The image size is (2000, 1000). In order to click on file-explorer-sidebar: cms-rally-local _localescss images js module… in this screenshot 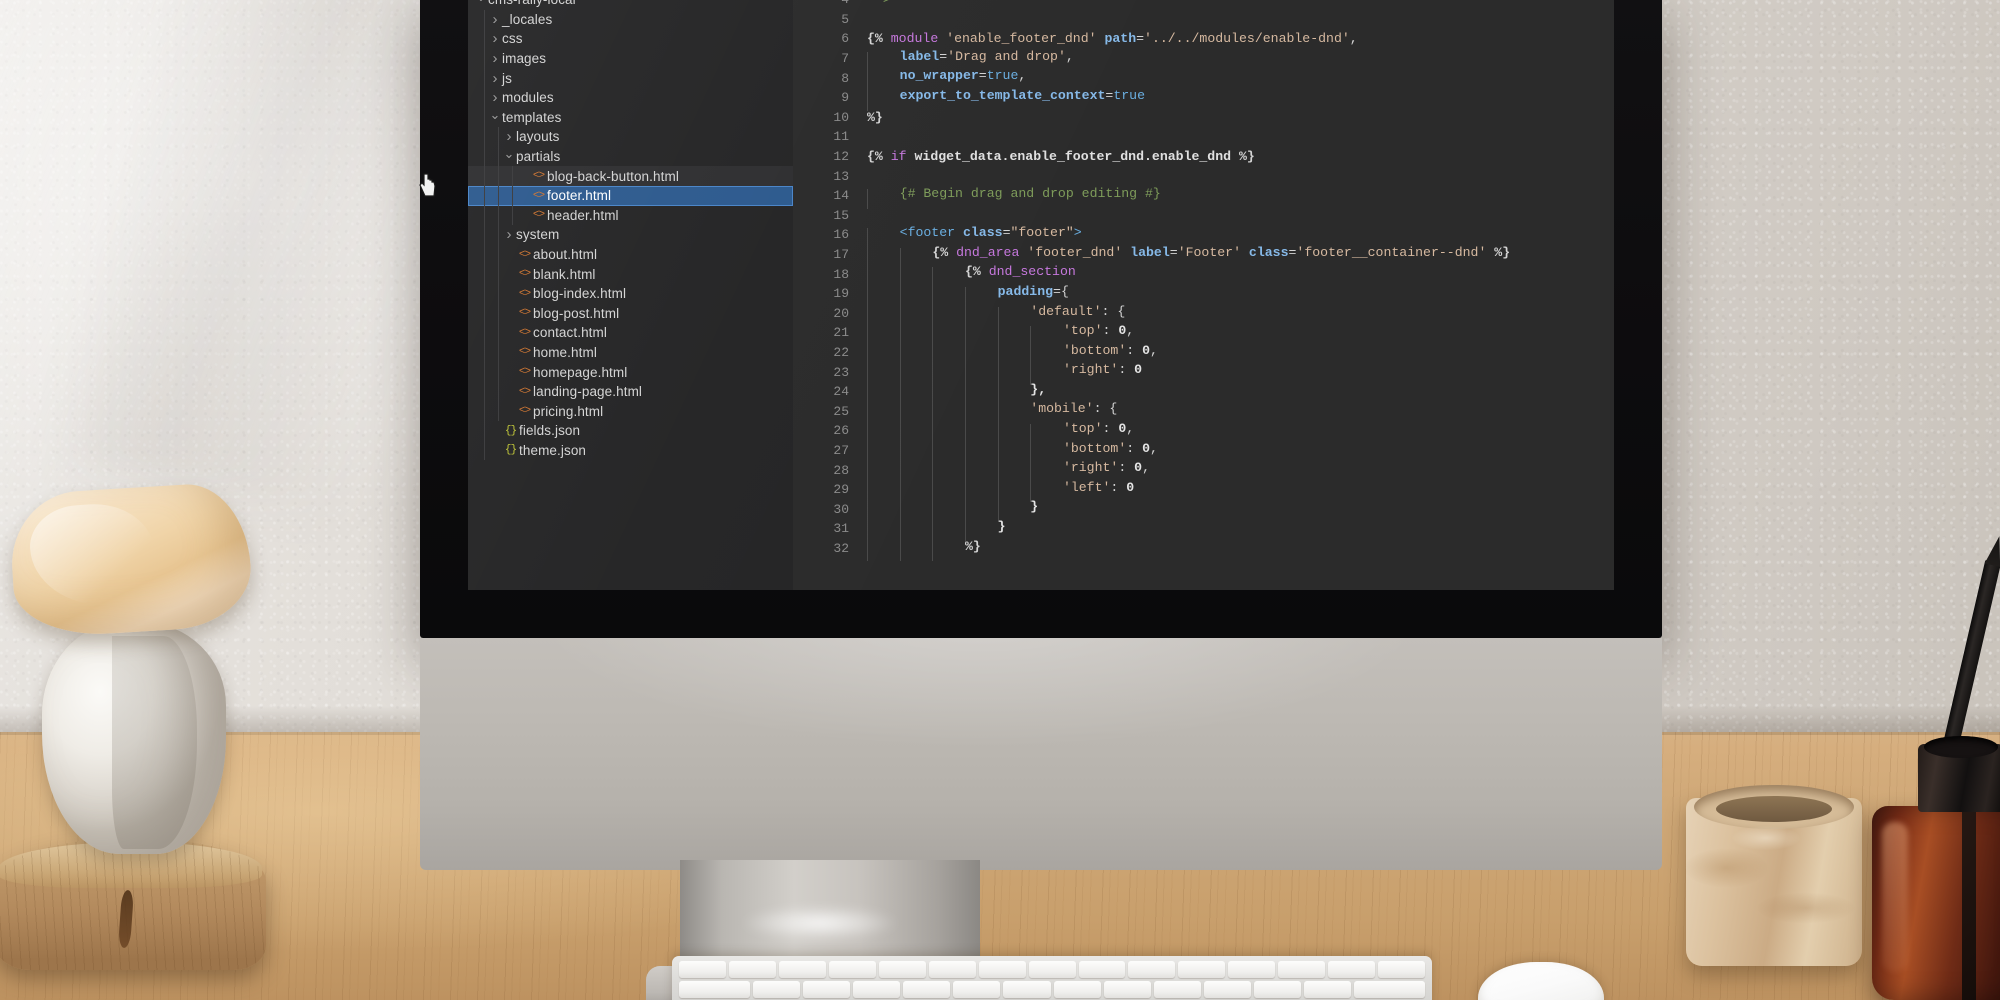, I will do `click(630, 295)`.